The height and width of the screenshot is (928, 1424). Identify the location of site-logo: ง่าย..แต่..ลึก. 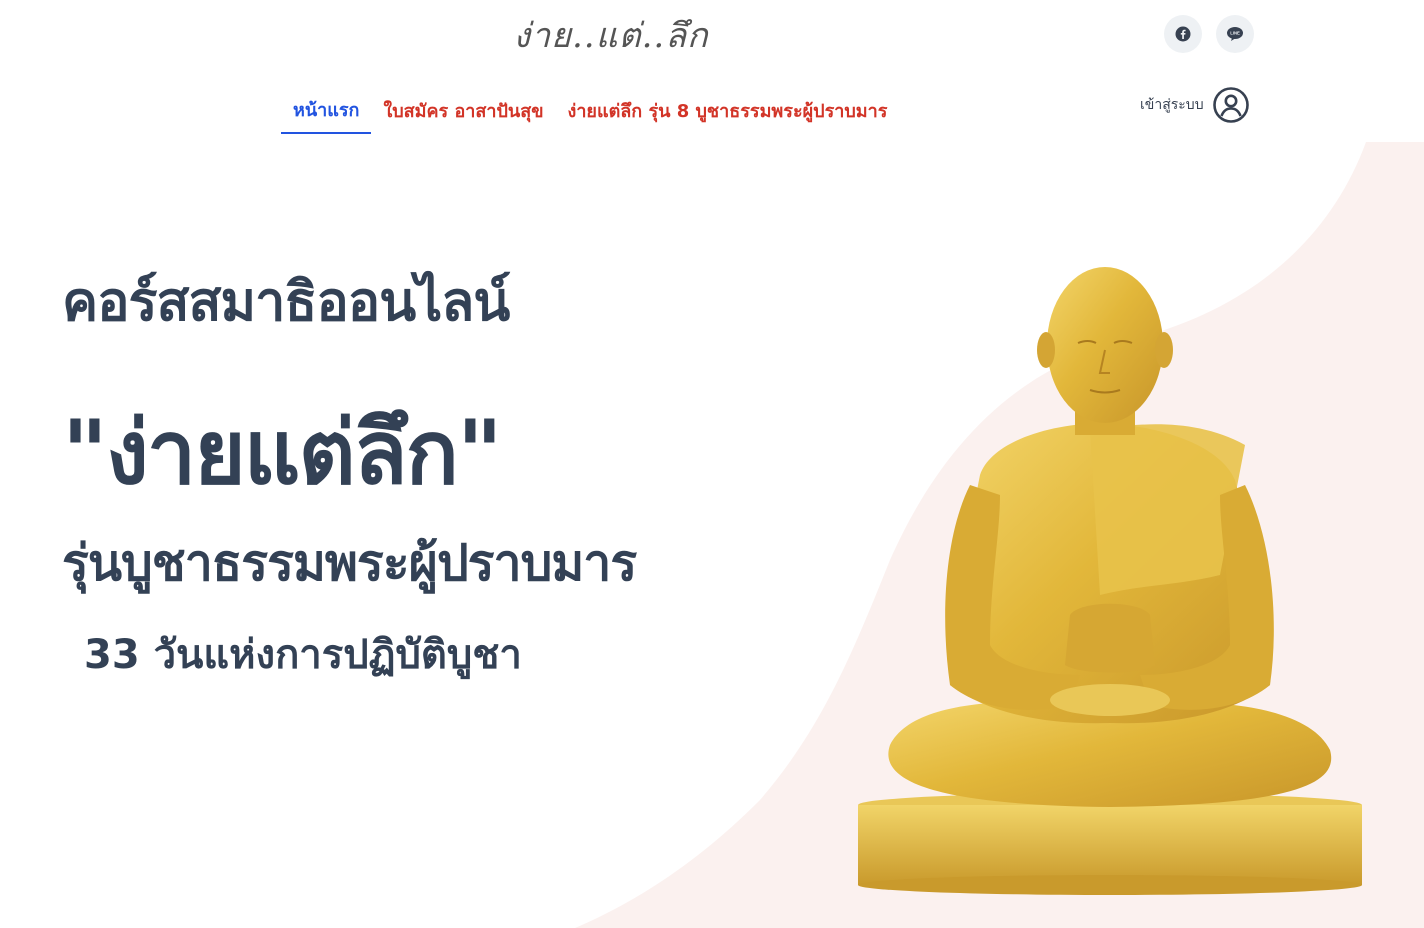
(611, 36).